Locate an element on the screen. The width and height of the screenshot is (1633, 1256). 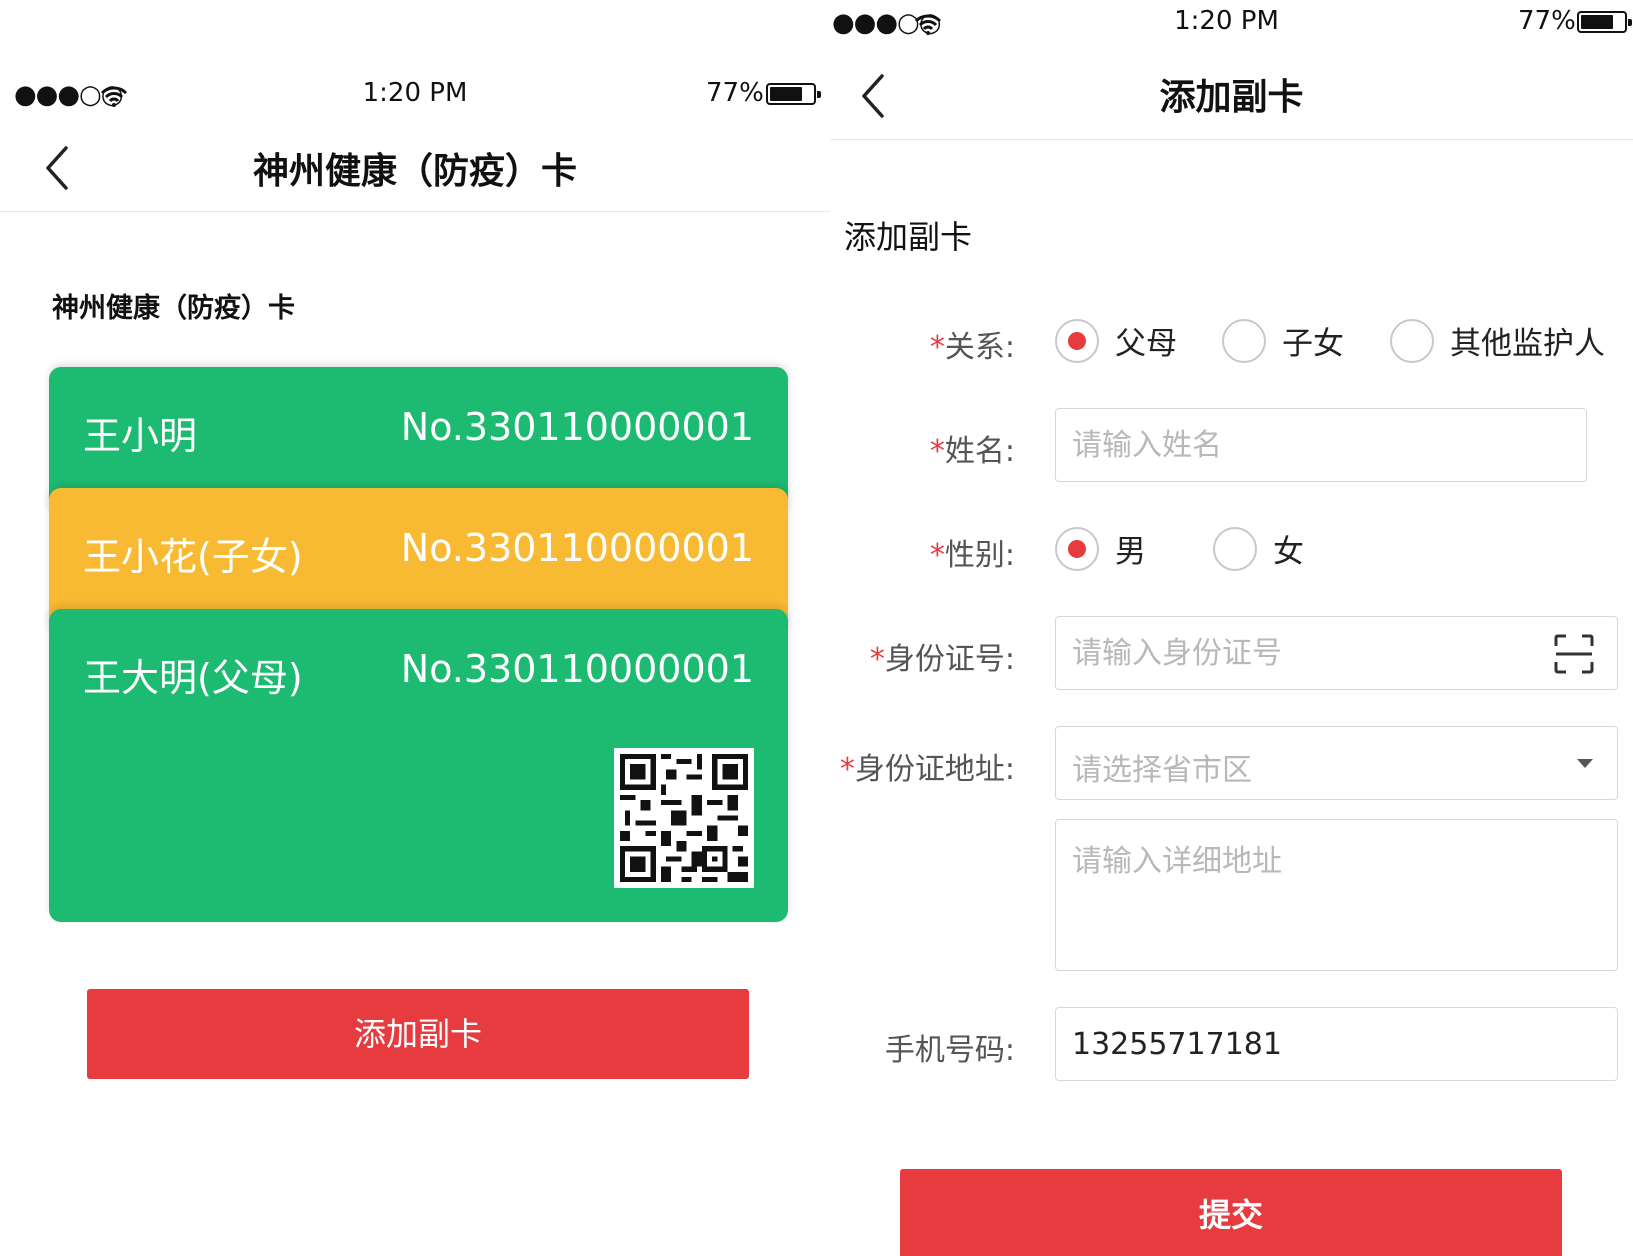
name-input is located at coordinates (1321, 445).